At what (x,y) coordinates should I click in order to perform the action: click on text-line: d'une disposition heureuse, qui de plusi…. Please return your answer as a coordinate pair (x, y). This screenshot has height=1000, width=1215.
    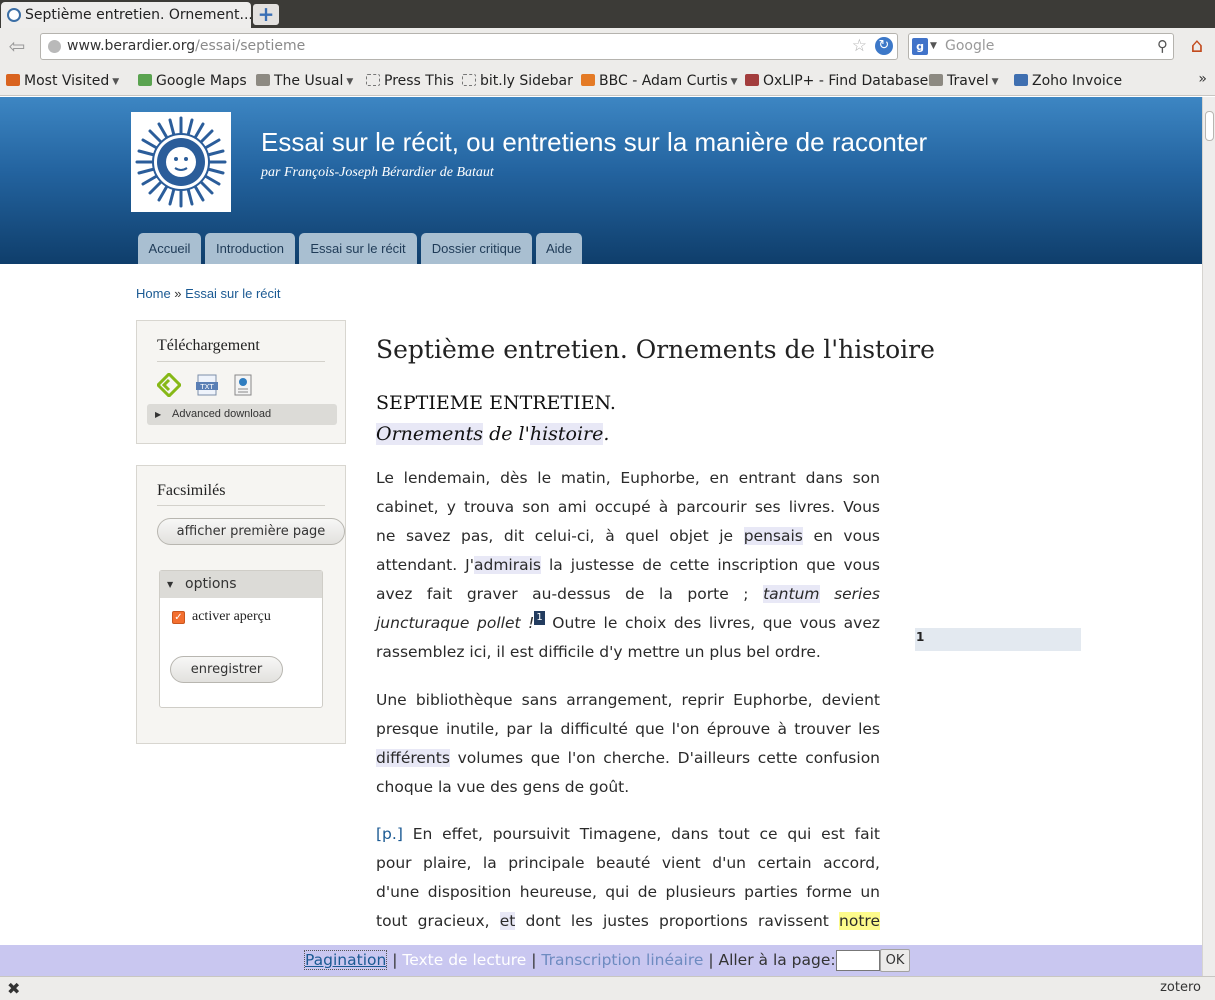
    Looking at the image, I should click on (628, 892).